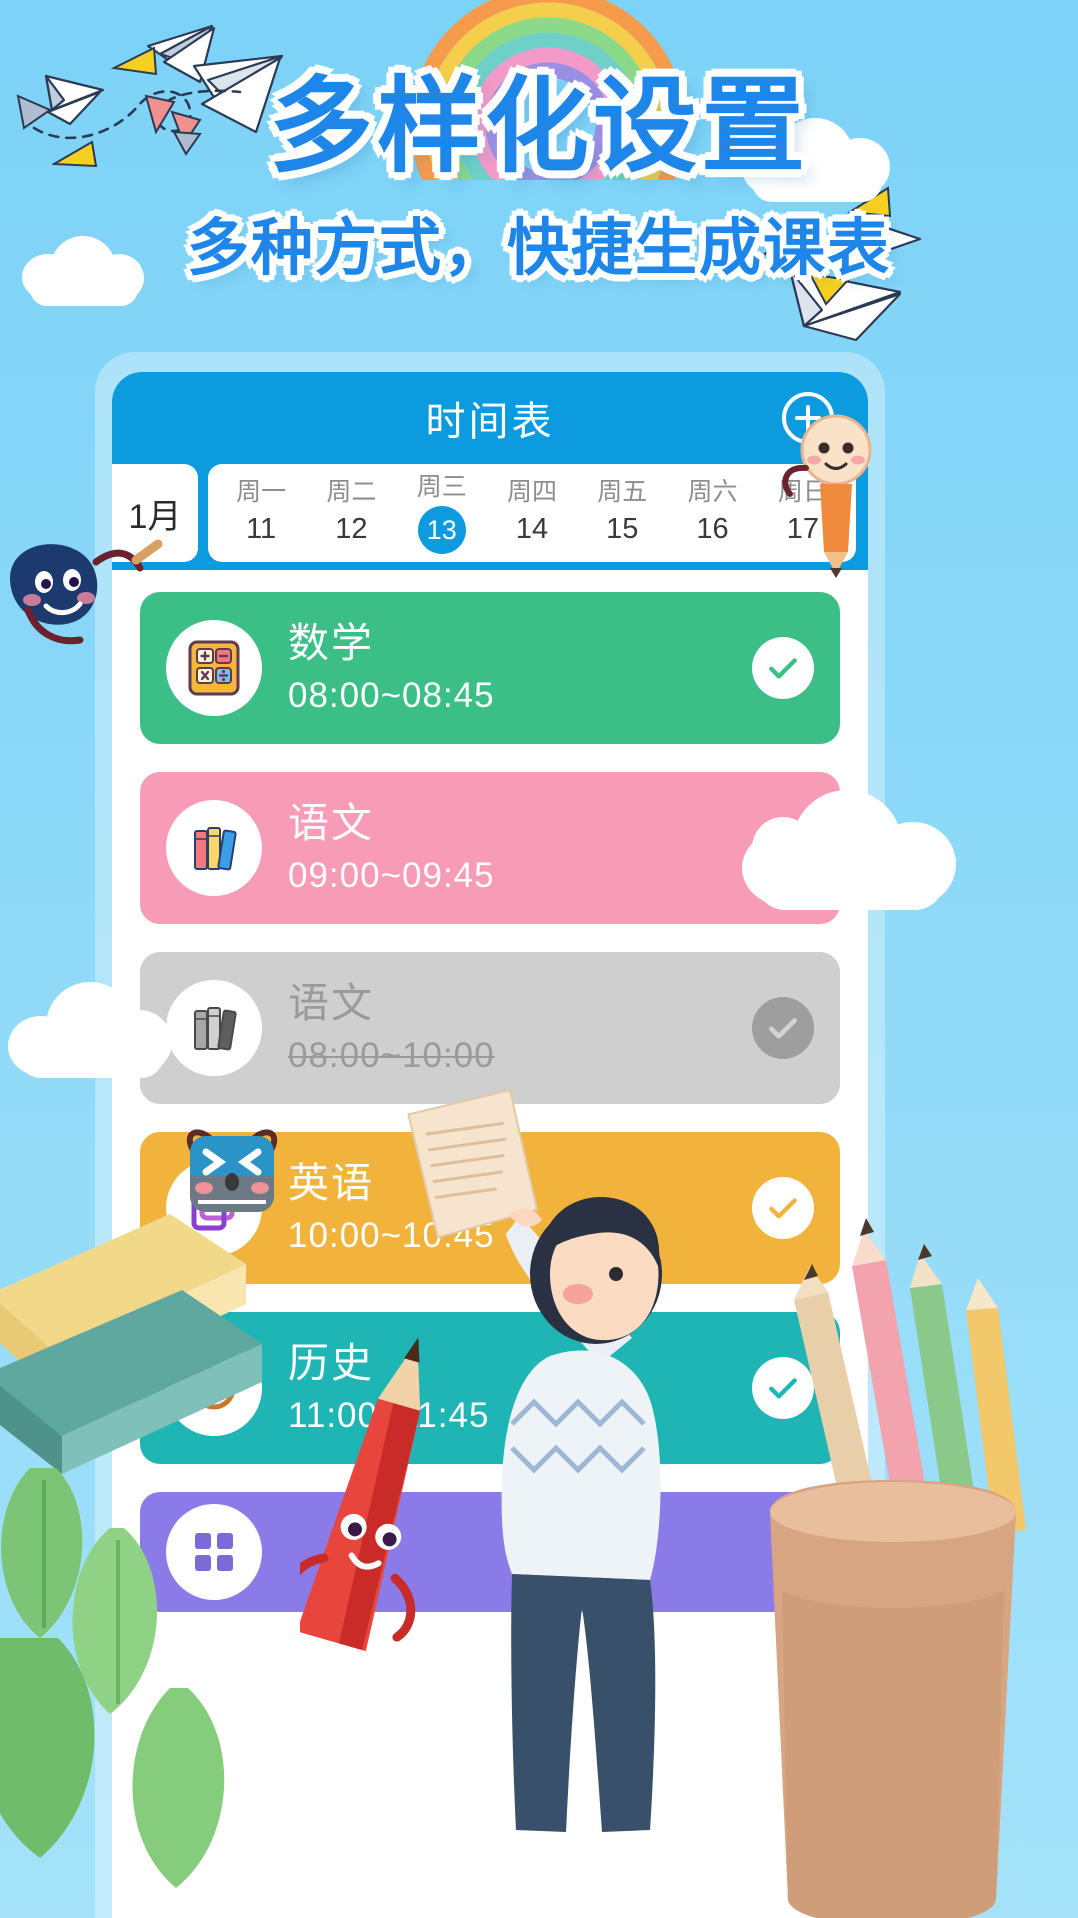  I want to click on course-subject: 历史, so click(331, 1363).